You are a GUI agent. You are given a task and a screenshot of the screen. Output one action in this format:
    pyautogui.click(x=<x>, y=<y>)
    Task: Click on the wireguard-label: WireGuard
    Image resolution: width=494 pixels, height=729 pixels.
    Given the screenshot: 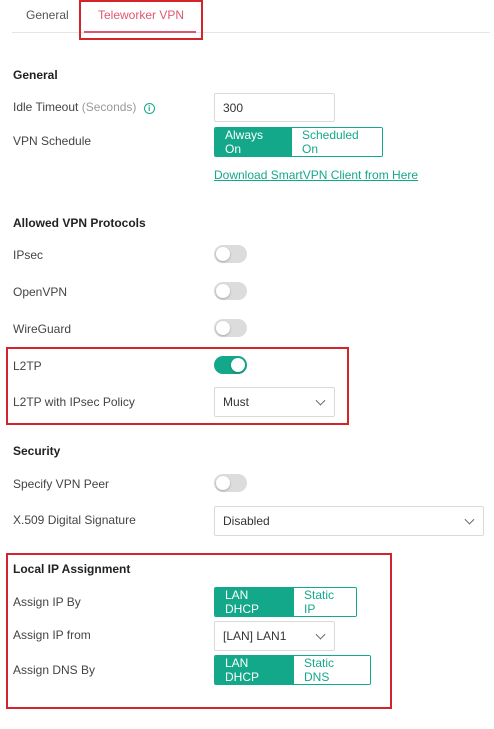 What is the action you would take?
    pyautogui.click(x=42, y=329)
    